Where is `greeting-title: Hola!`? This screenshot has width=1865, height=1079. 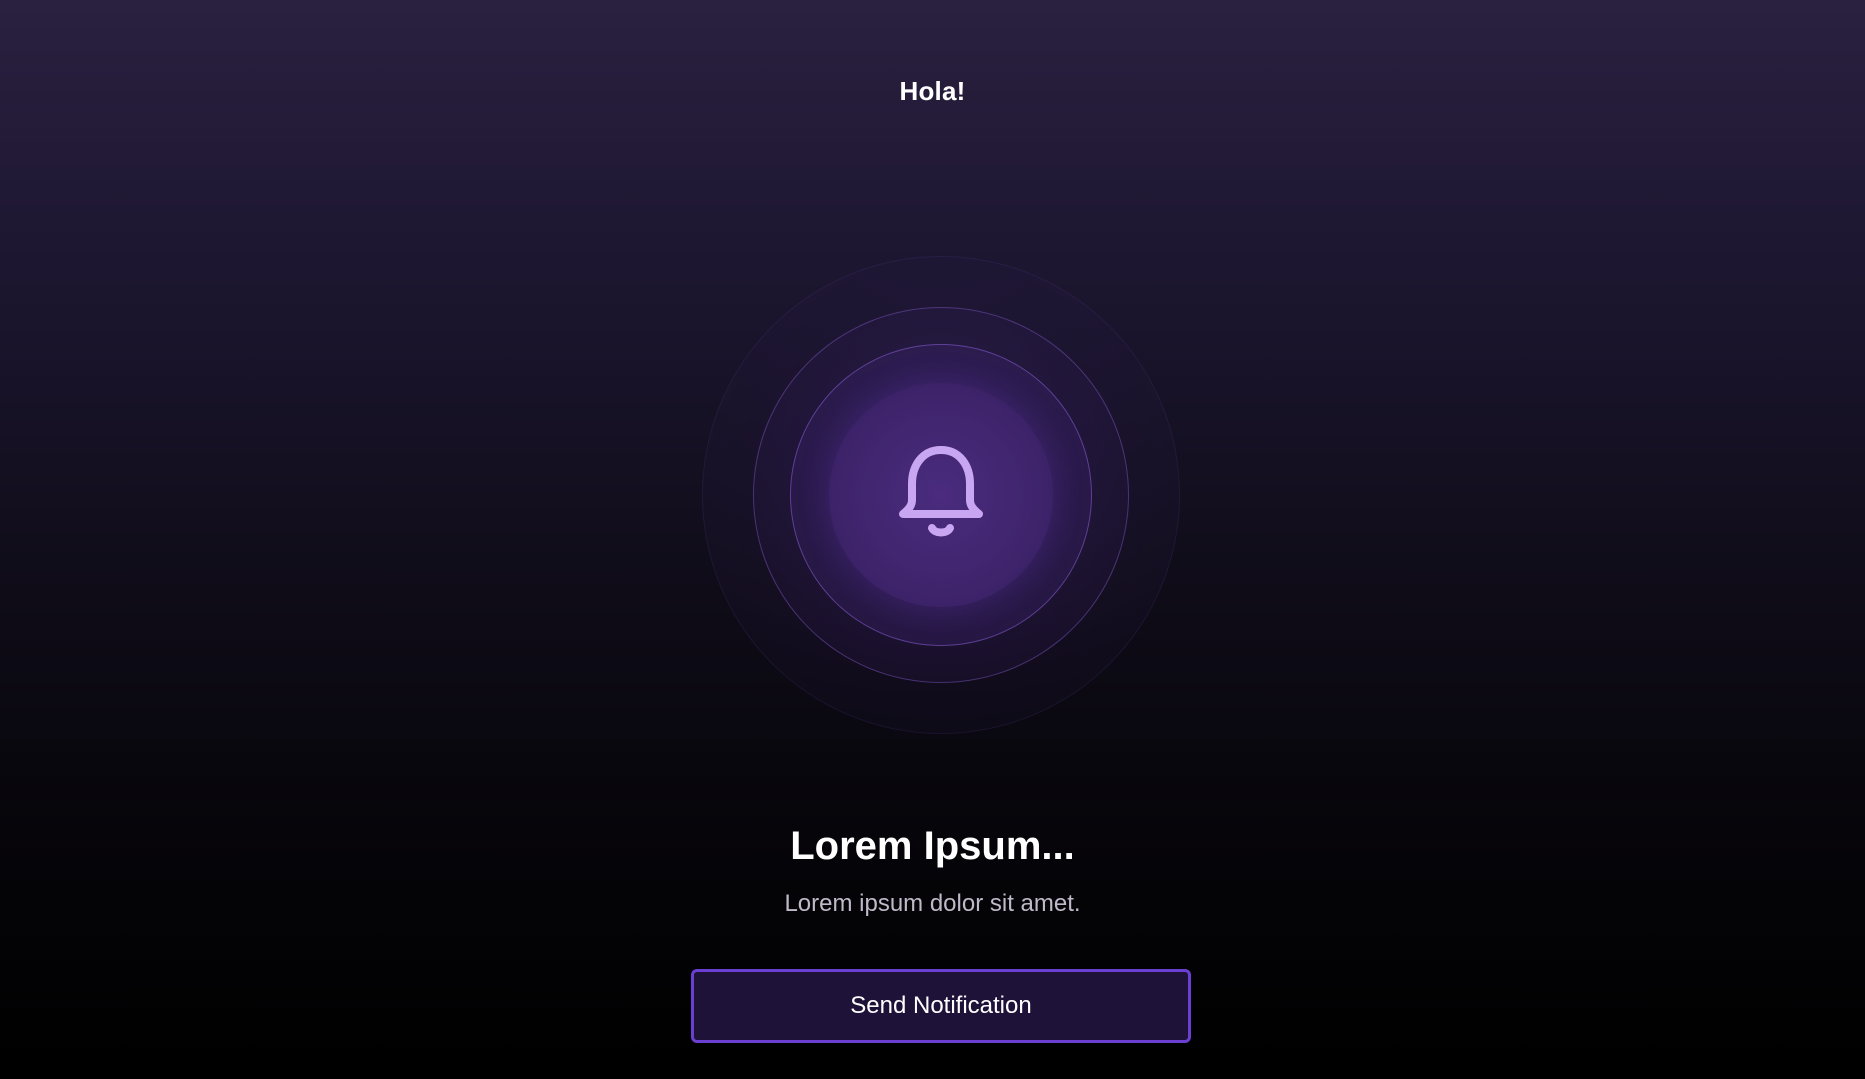
greeting-title: Hola! is located at coordinates (932, 91).